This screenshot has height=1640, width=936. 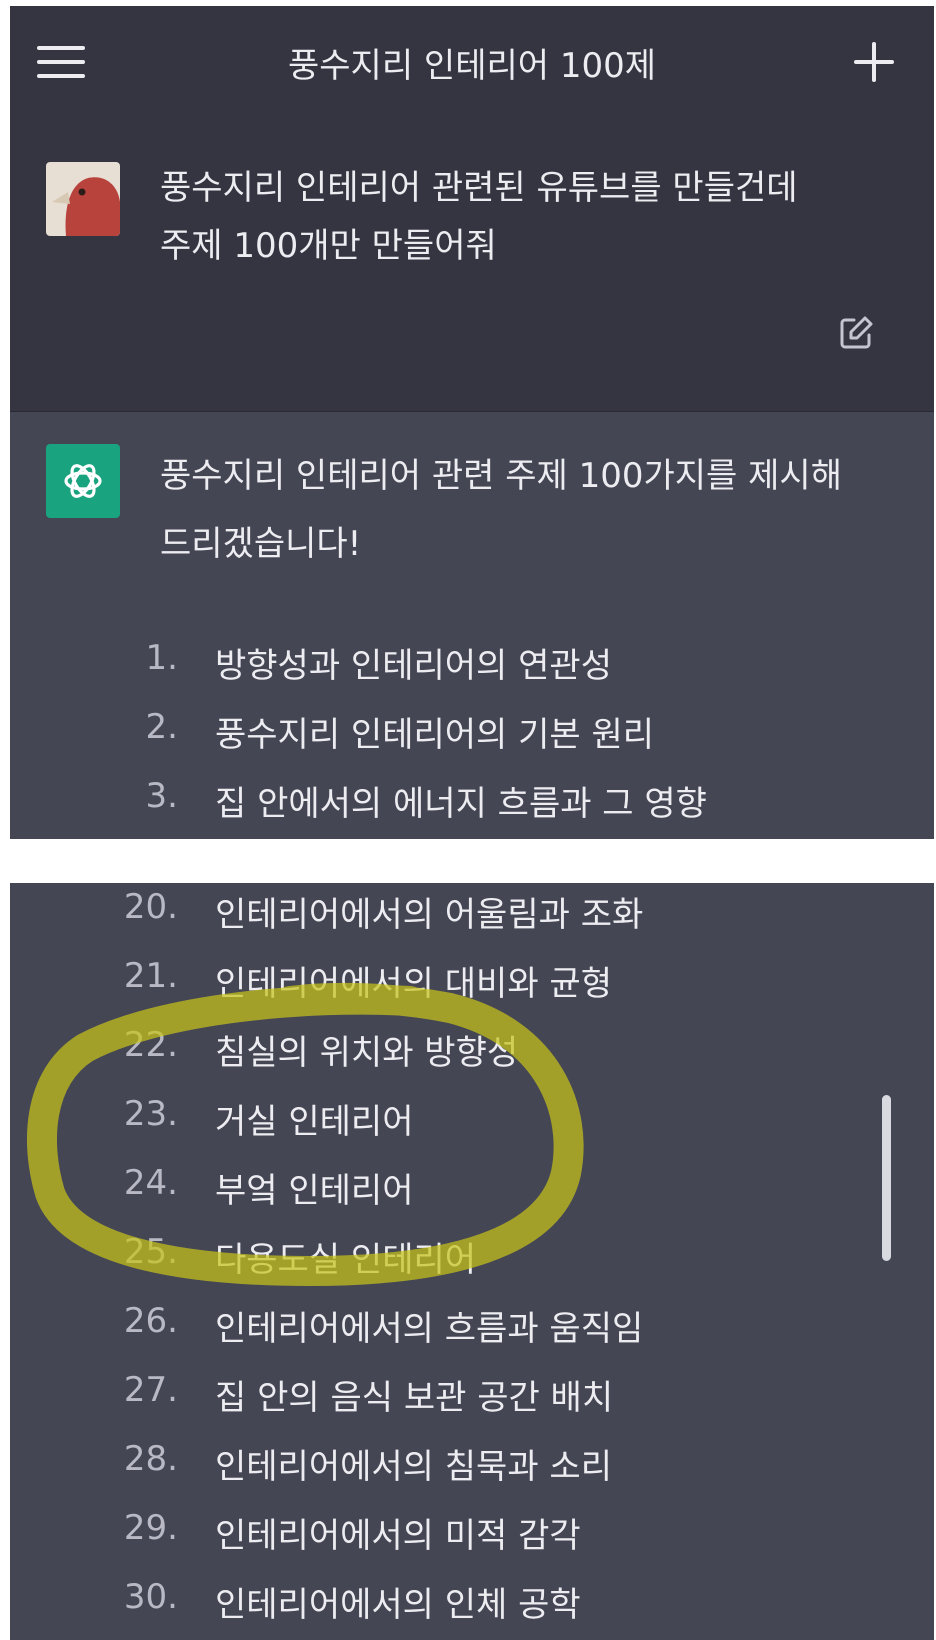 I want to click on list-item-text: 집 안에서의 에너지 흐름과 그 영향, so click(x=461, y=804).